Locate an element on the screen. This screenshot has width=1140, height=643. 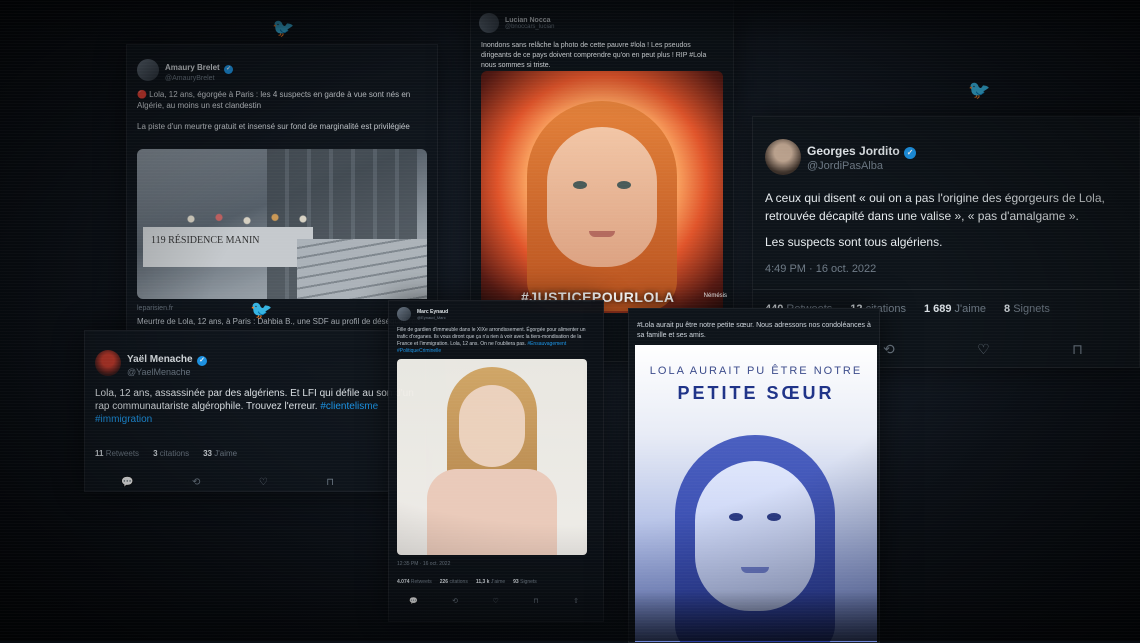
stairs-image is located at coordinates (362, 269).